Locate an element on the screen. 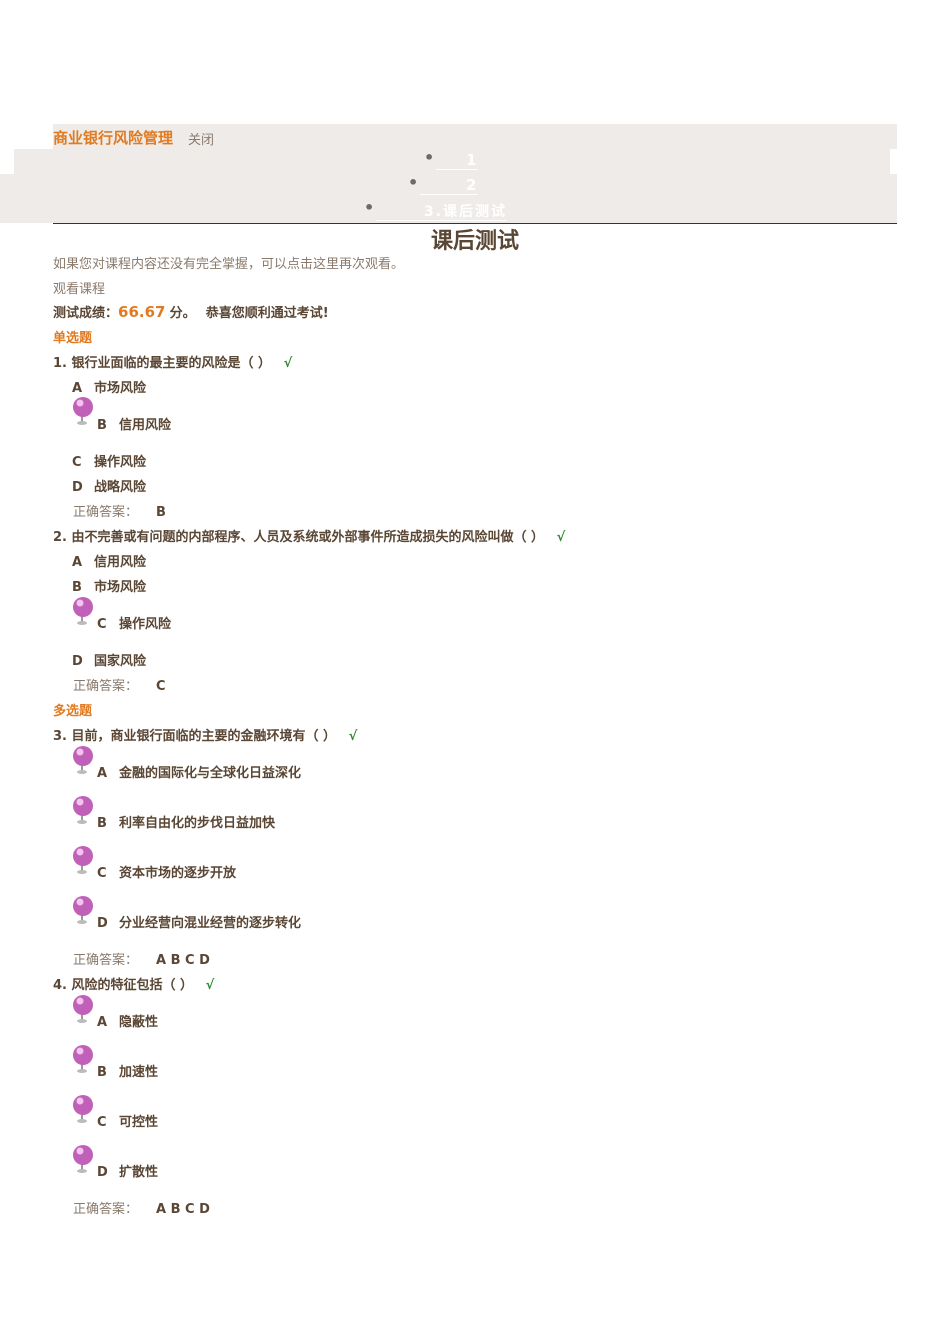 This screenshot has width=950, height=1344. question-text: 目前，商业银行面临的主要的金融环境有（ ） is located at coordinates (204, 736).